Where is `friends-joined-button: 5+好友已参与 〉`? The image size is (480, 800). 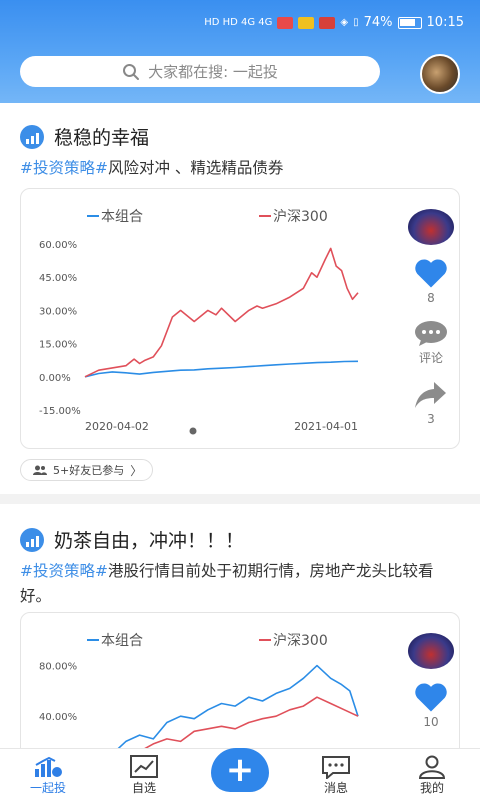
friends-joined-button: 5+好友已参与 〉 is located at coordinates (87, 470).